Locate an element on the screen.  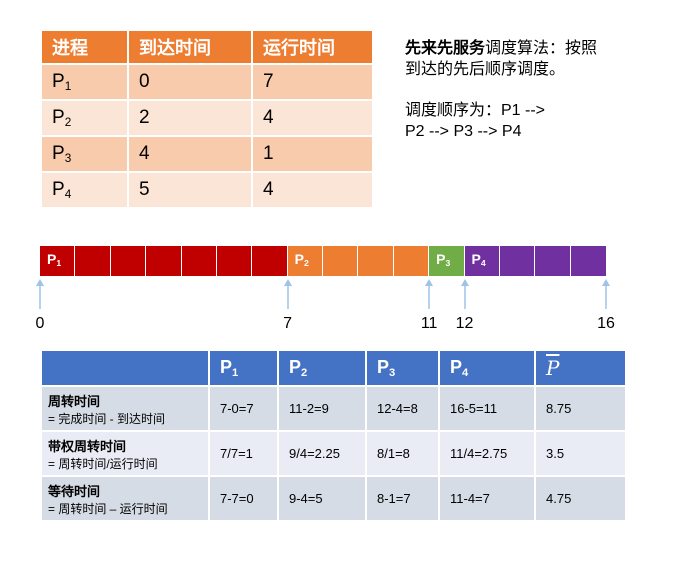
header-p3: P3 is located at coordinates (403, 369).